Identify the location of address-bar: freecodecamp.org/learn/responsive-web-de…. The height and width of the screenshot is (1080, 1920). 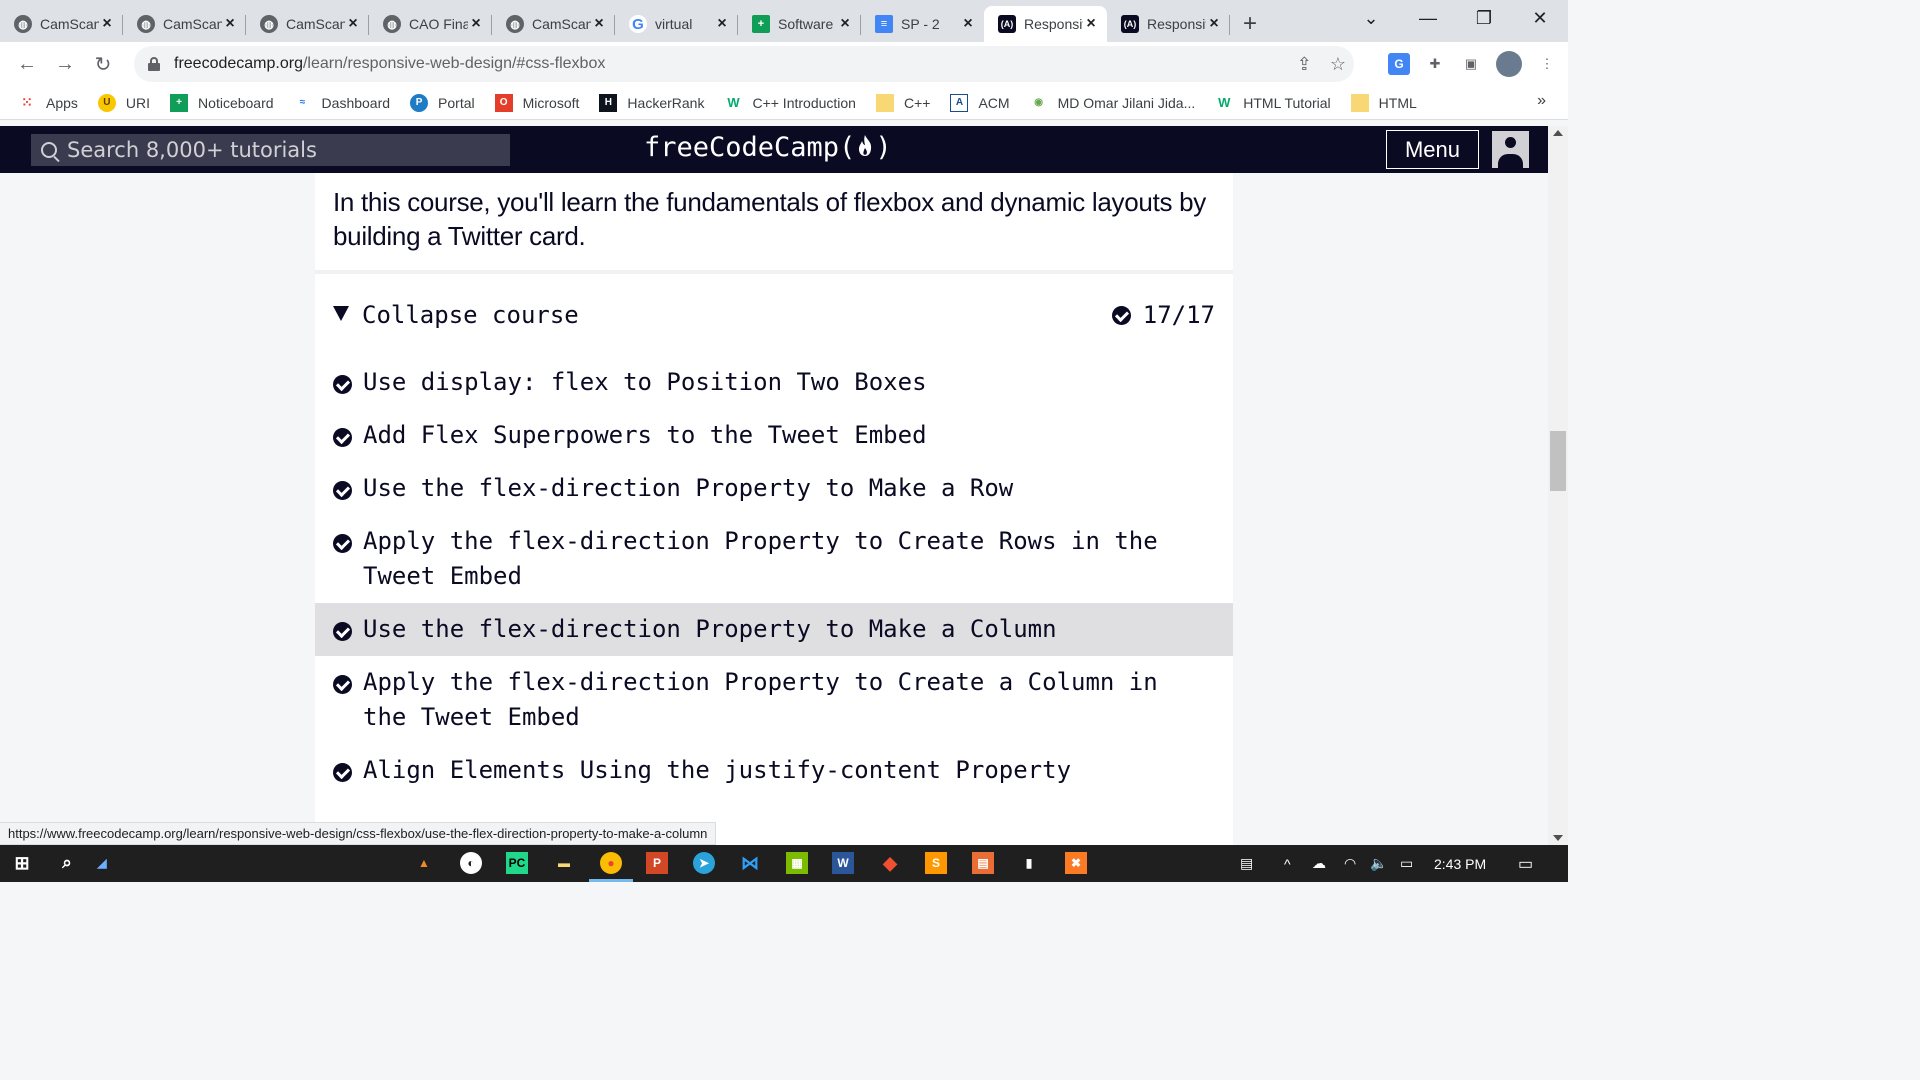
(744, 64).